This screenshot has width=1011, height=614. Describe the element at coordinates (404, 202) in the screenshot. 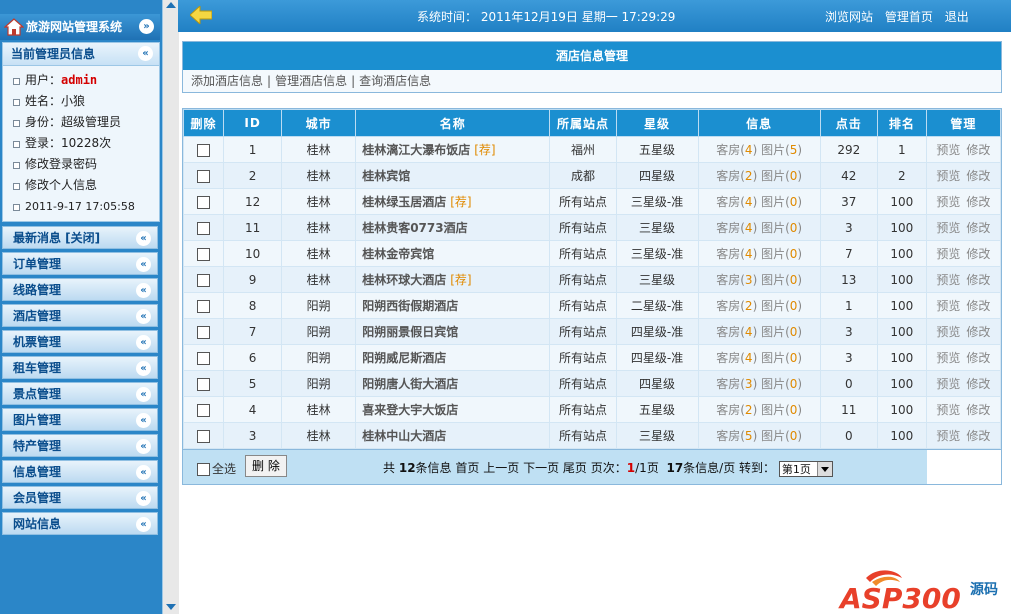

I see `hotel-name-link: 桂林绿玉居酒店` at that location.